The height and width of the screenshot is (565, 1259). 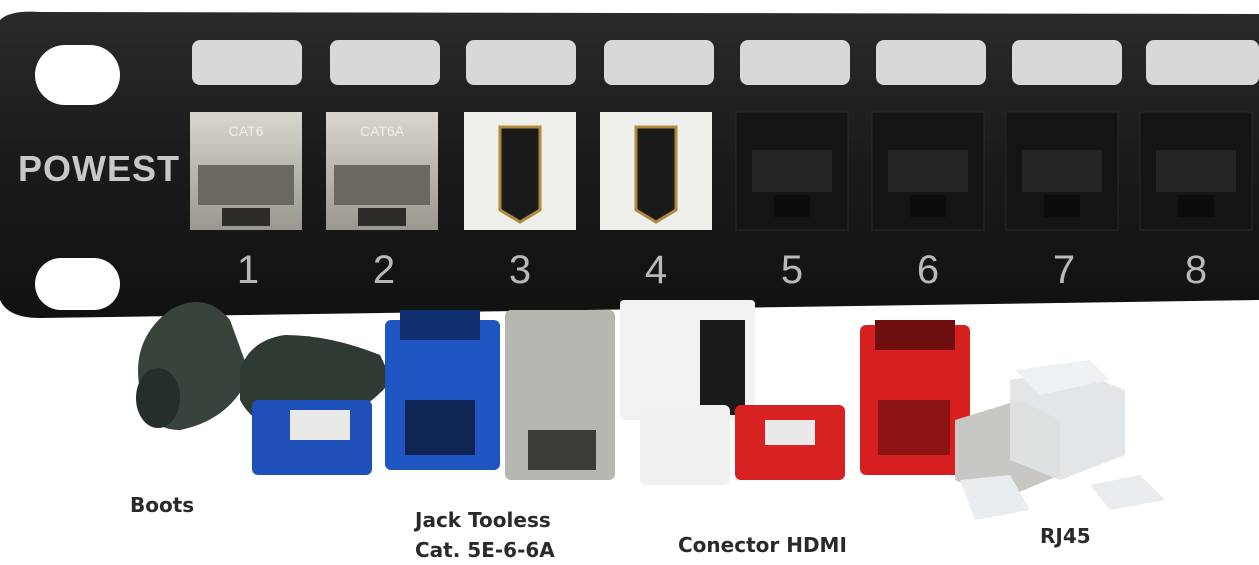 I want to click on port-3-hdmi, so click(x=520, y=171).